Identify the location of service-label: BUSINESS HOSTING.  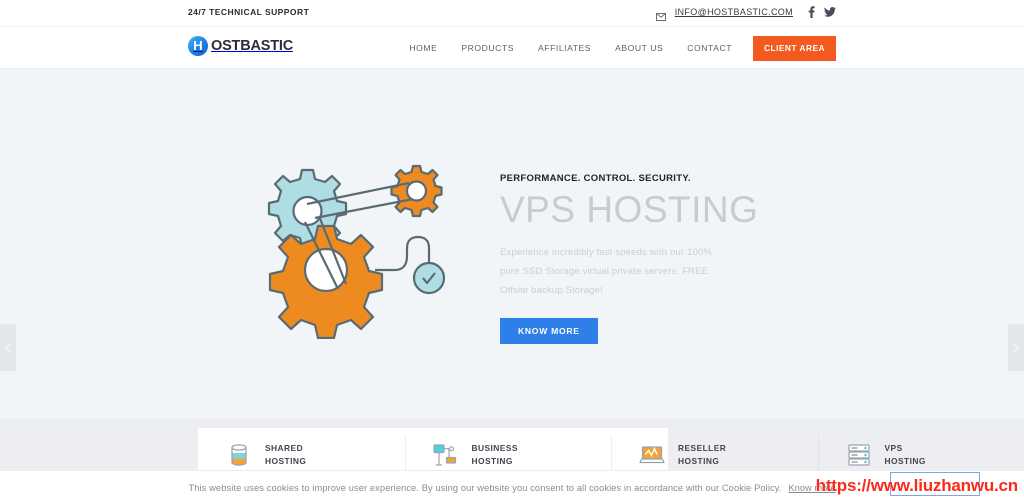
(495, 455).